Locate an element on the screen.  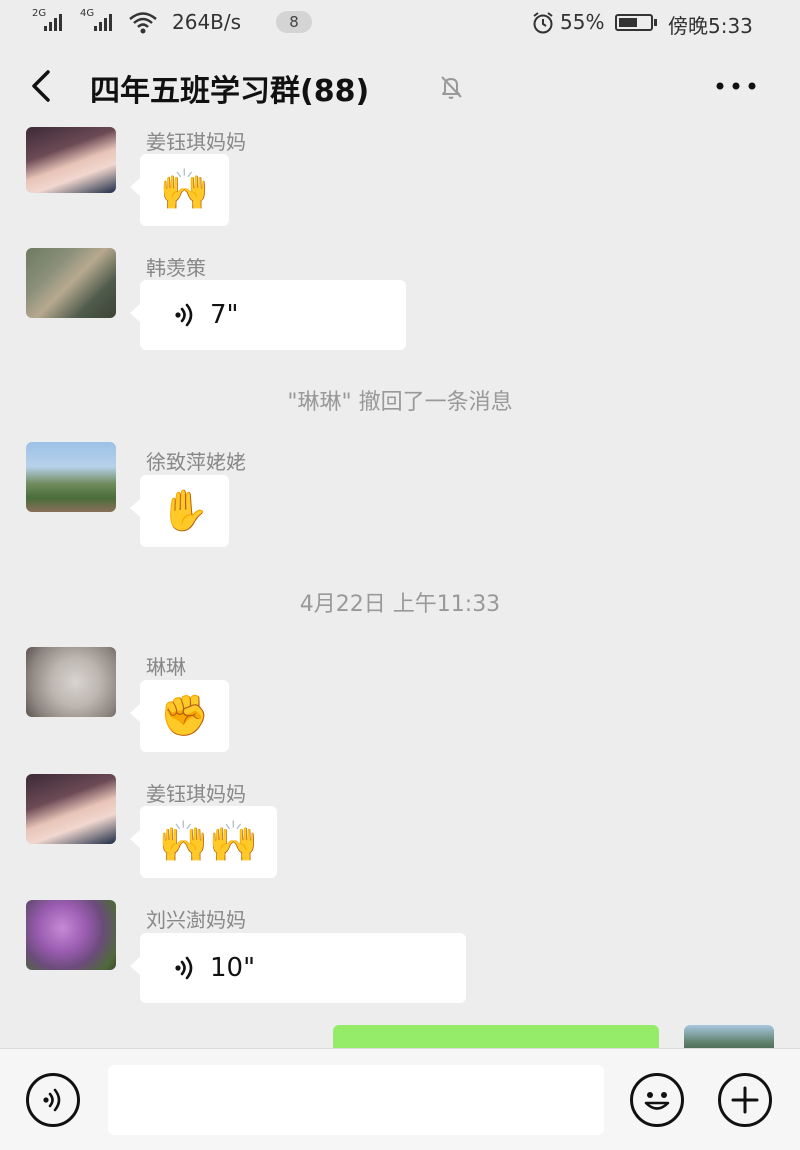
emoji-button is located at coordinates (657, 1100).